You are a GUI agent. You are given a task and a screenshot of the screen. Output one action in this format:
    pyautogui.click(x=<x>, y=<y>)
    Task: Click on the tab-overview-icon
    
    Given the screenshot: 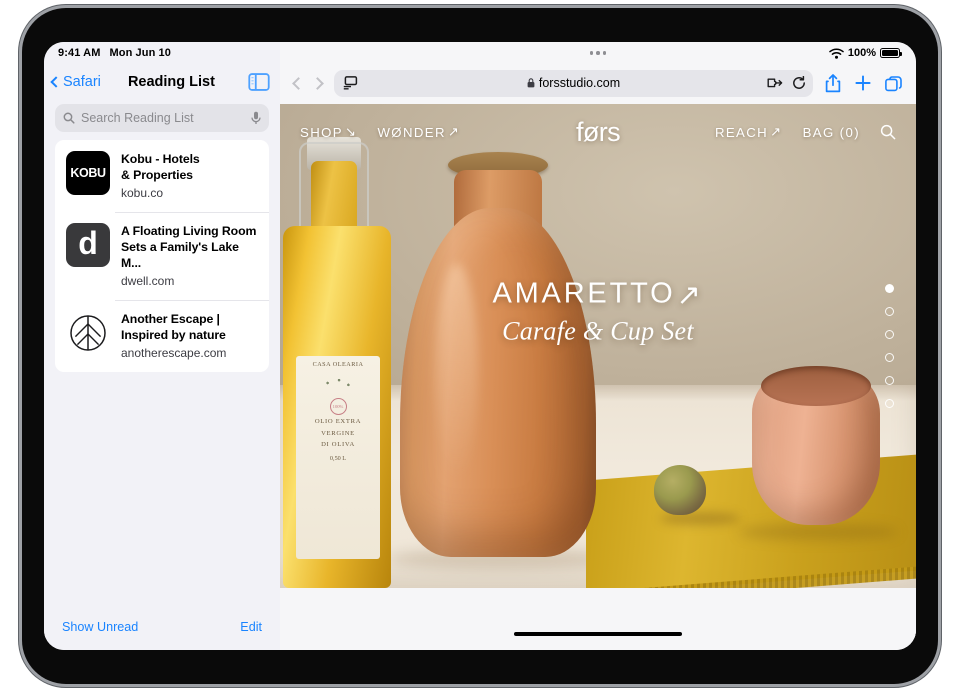 What is the action you would take?
    pyautogui.click(x=893, y=83)
    